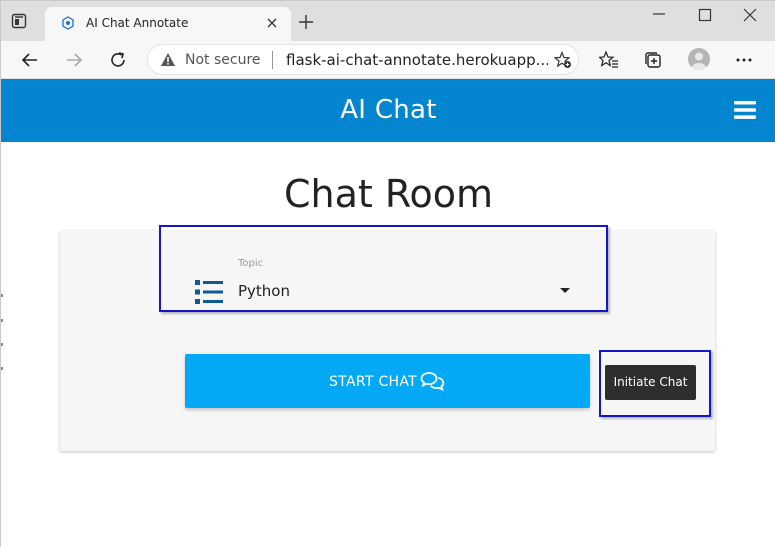 Image resolution: width=775 pixels, height=547 pixels. What do you see at coordinates (659, 20) in the screenshot?
I see `minimize-icon` at bounding box center [659, 20].